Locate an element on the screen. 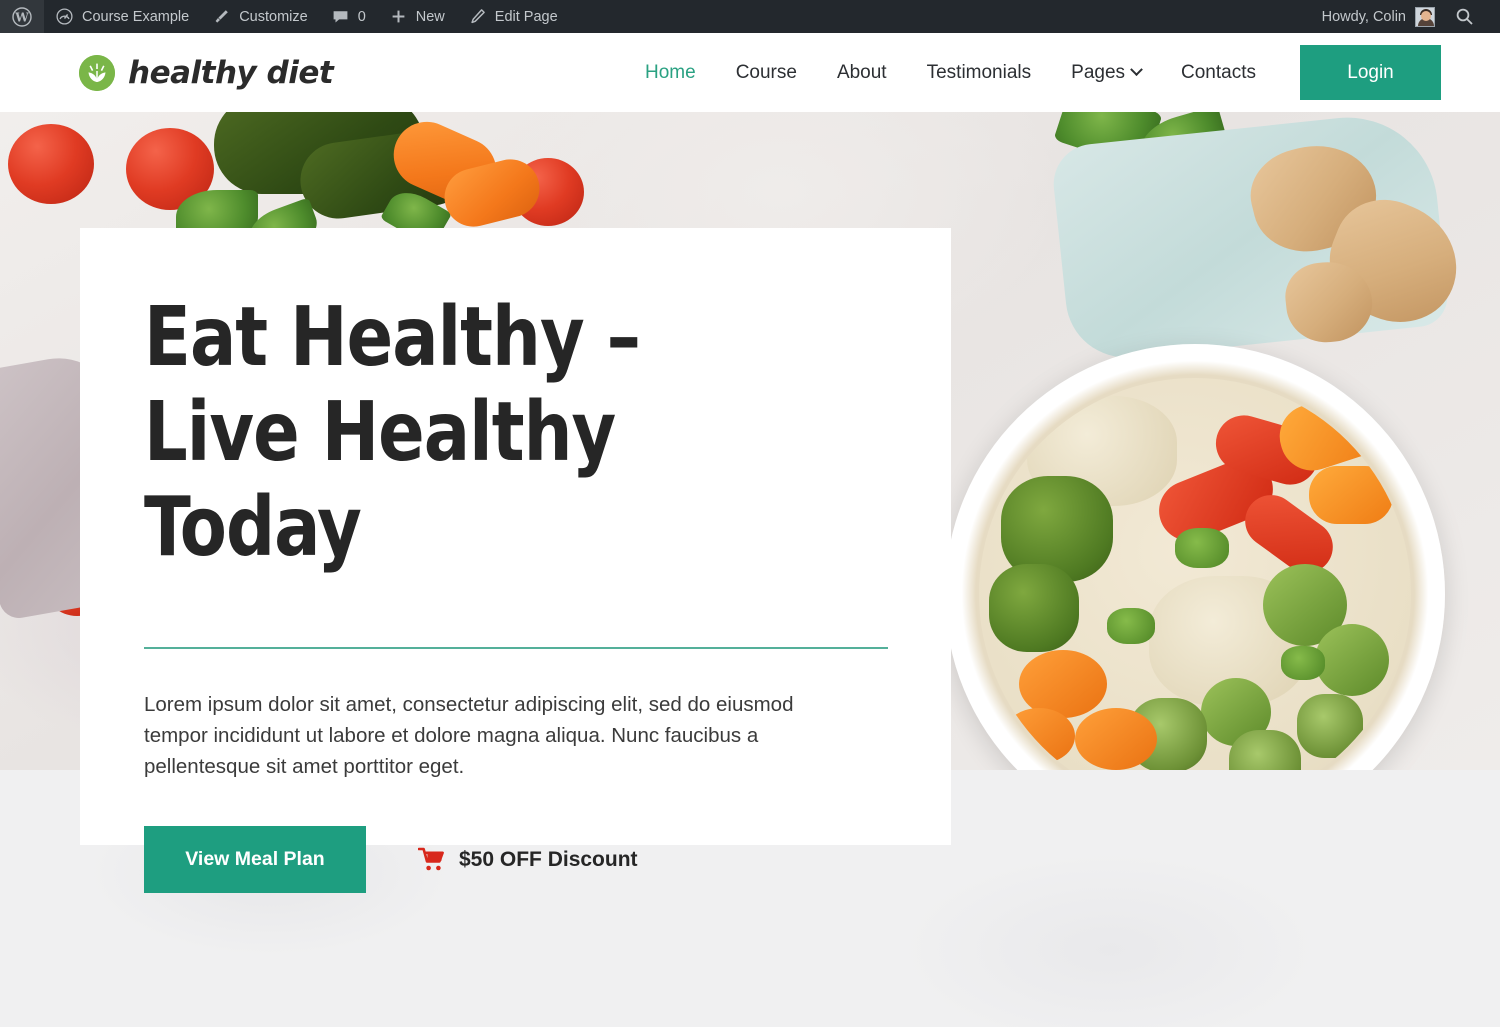 The width and height of the screenshot is (1500, 1027). nav-item-home-label: Home is located at coordinates (670, 72).